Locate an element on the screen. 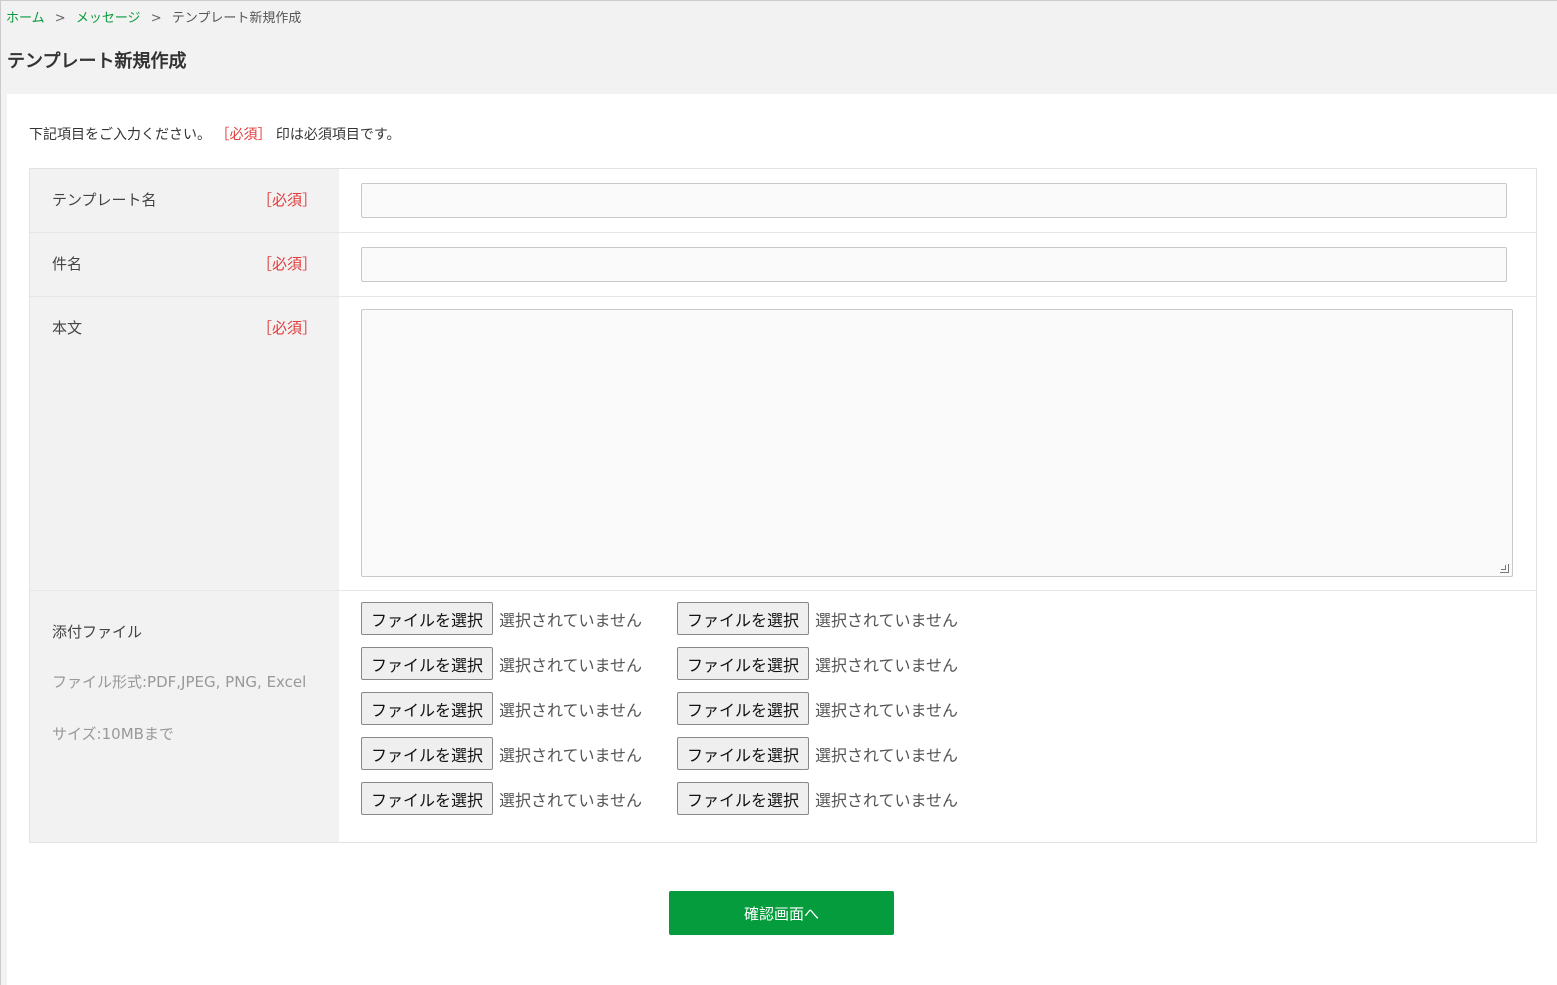 Image resolution: width=1557 pixels, height=985 pixels. breadcrumb: ホーム > メッセージ > テンプレート新規作成 is located at coordinates (153, 16).